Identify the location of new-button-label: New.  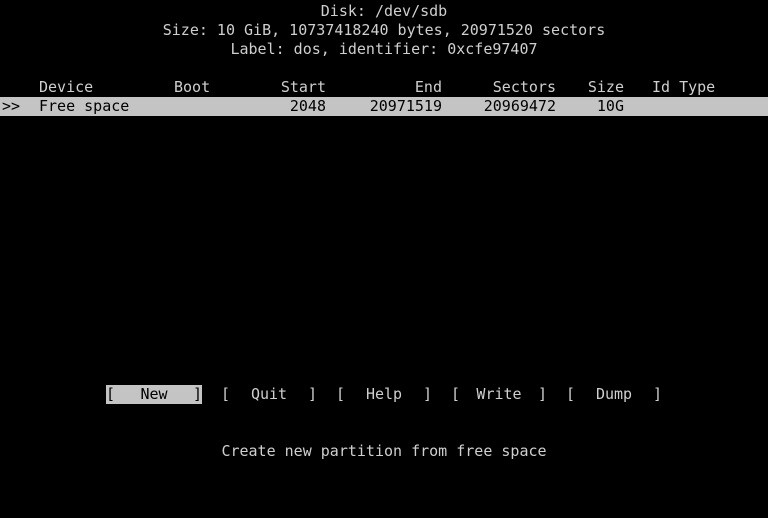
(154, 394).